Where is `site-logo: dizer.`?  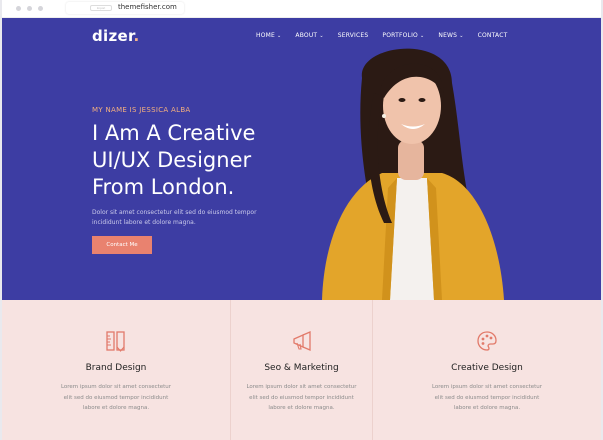 site-logo: dizer. is located at coordinates (116, 36).